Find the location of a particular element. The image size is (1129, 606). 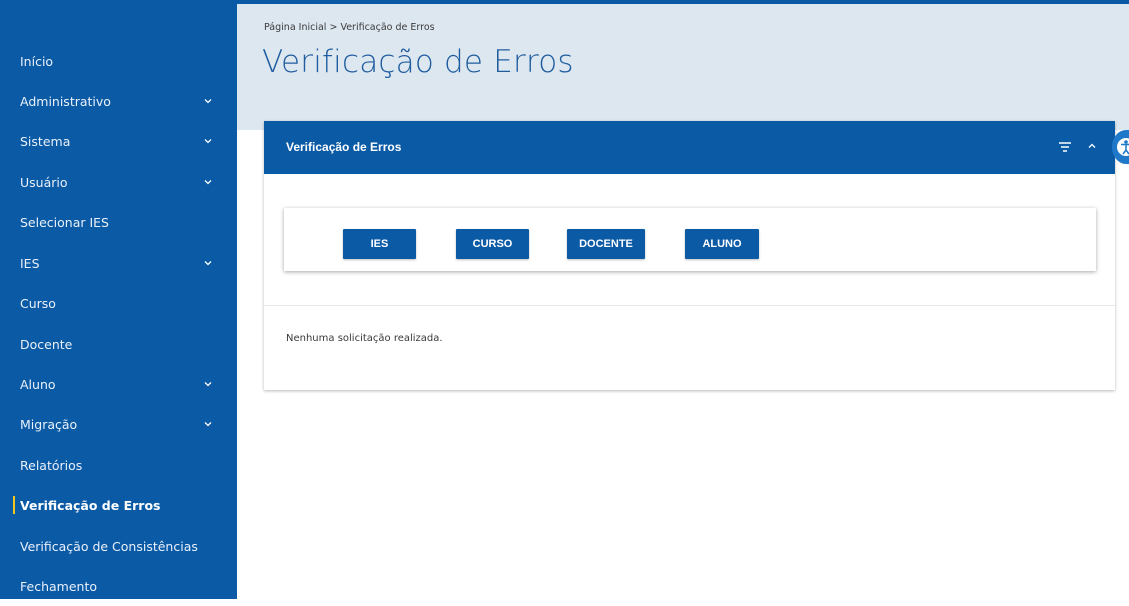

sidebar-item-aluno: Aluno is located at coordinates (118, 384).